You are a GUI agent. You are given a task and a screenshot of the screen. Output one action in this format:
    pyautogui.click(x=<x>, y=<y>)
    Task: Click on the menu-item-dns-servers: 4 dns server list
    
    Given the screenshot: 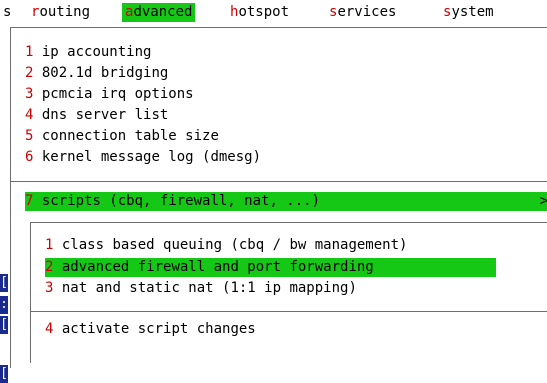 What is the action you would take?
    pyautogui.click(x=96, y=115)
    